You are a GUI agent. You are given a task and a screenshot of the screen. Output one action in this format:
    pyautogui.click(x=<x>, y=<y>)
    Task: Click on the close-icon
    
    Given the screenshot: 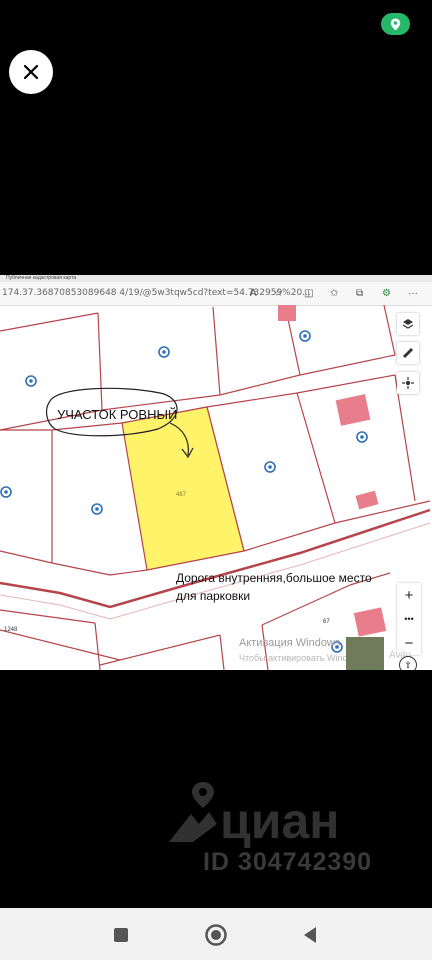 What is the action you would take?
    pyautogui.click(x=31, y=72)
    